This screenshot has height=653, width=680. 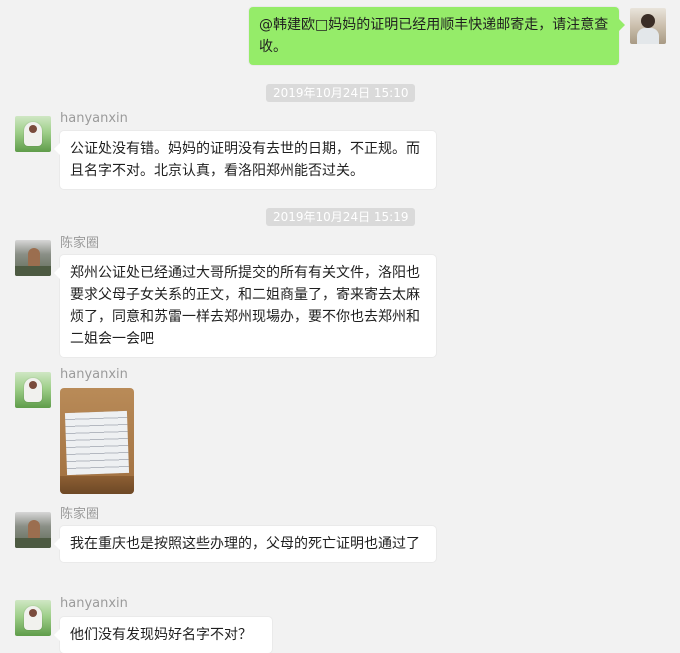 I want to click on message-bubble: 他们没有发现妈好名字不对？, so click(x=163, y=635).